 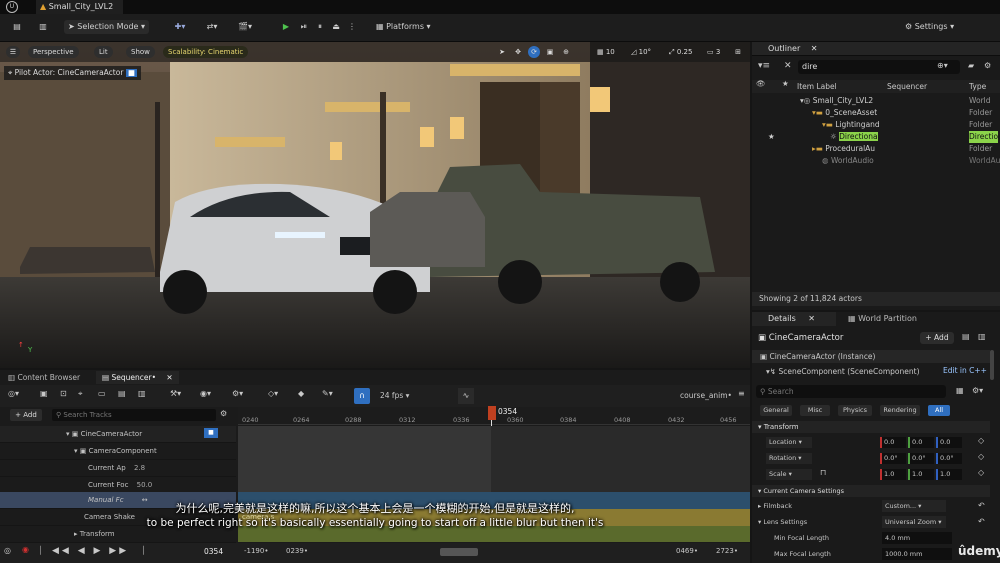 I want to click on timeline-scrollbar, so click(x=459, y=552).